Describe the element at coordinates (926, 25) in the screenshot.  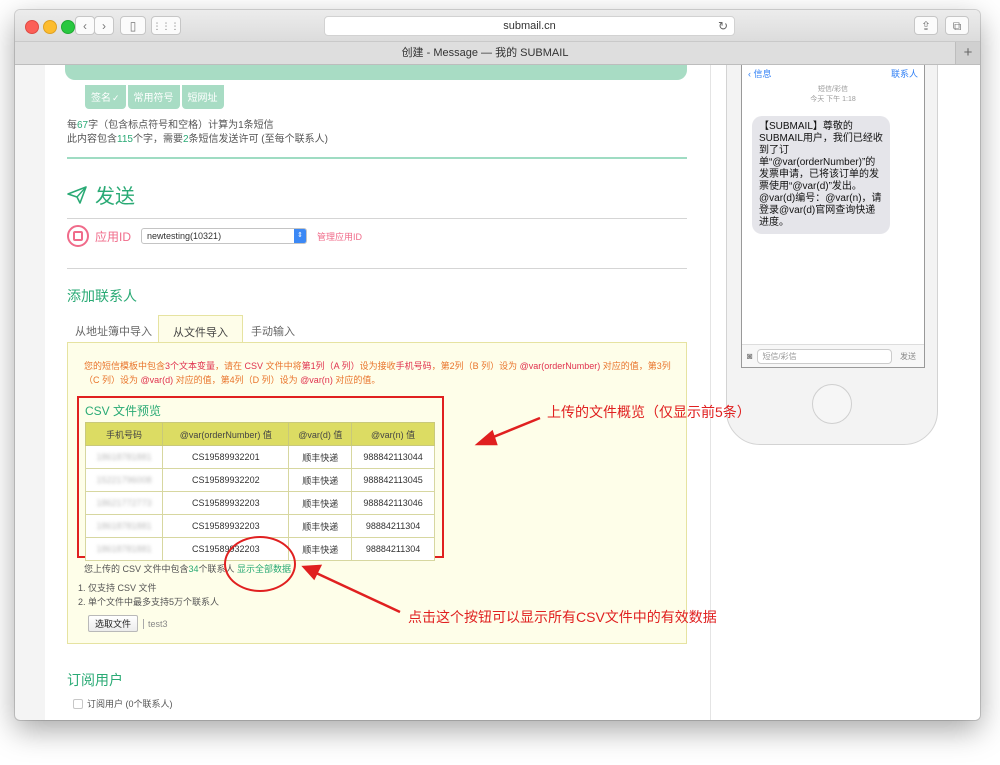
I see `share-icon: ⇪` at that location.